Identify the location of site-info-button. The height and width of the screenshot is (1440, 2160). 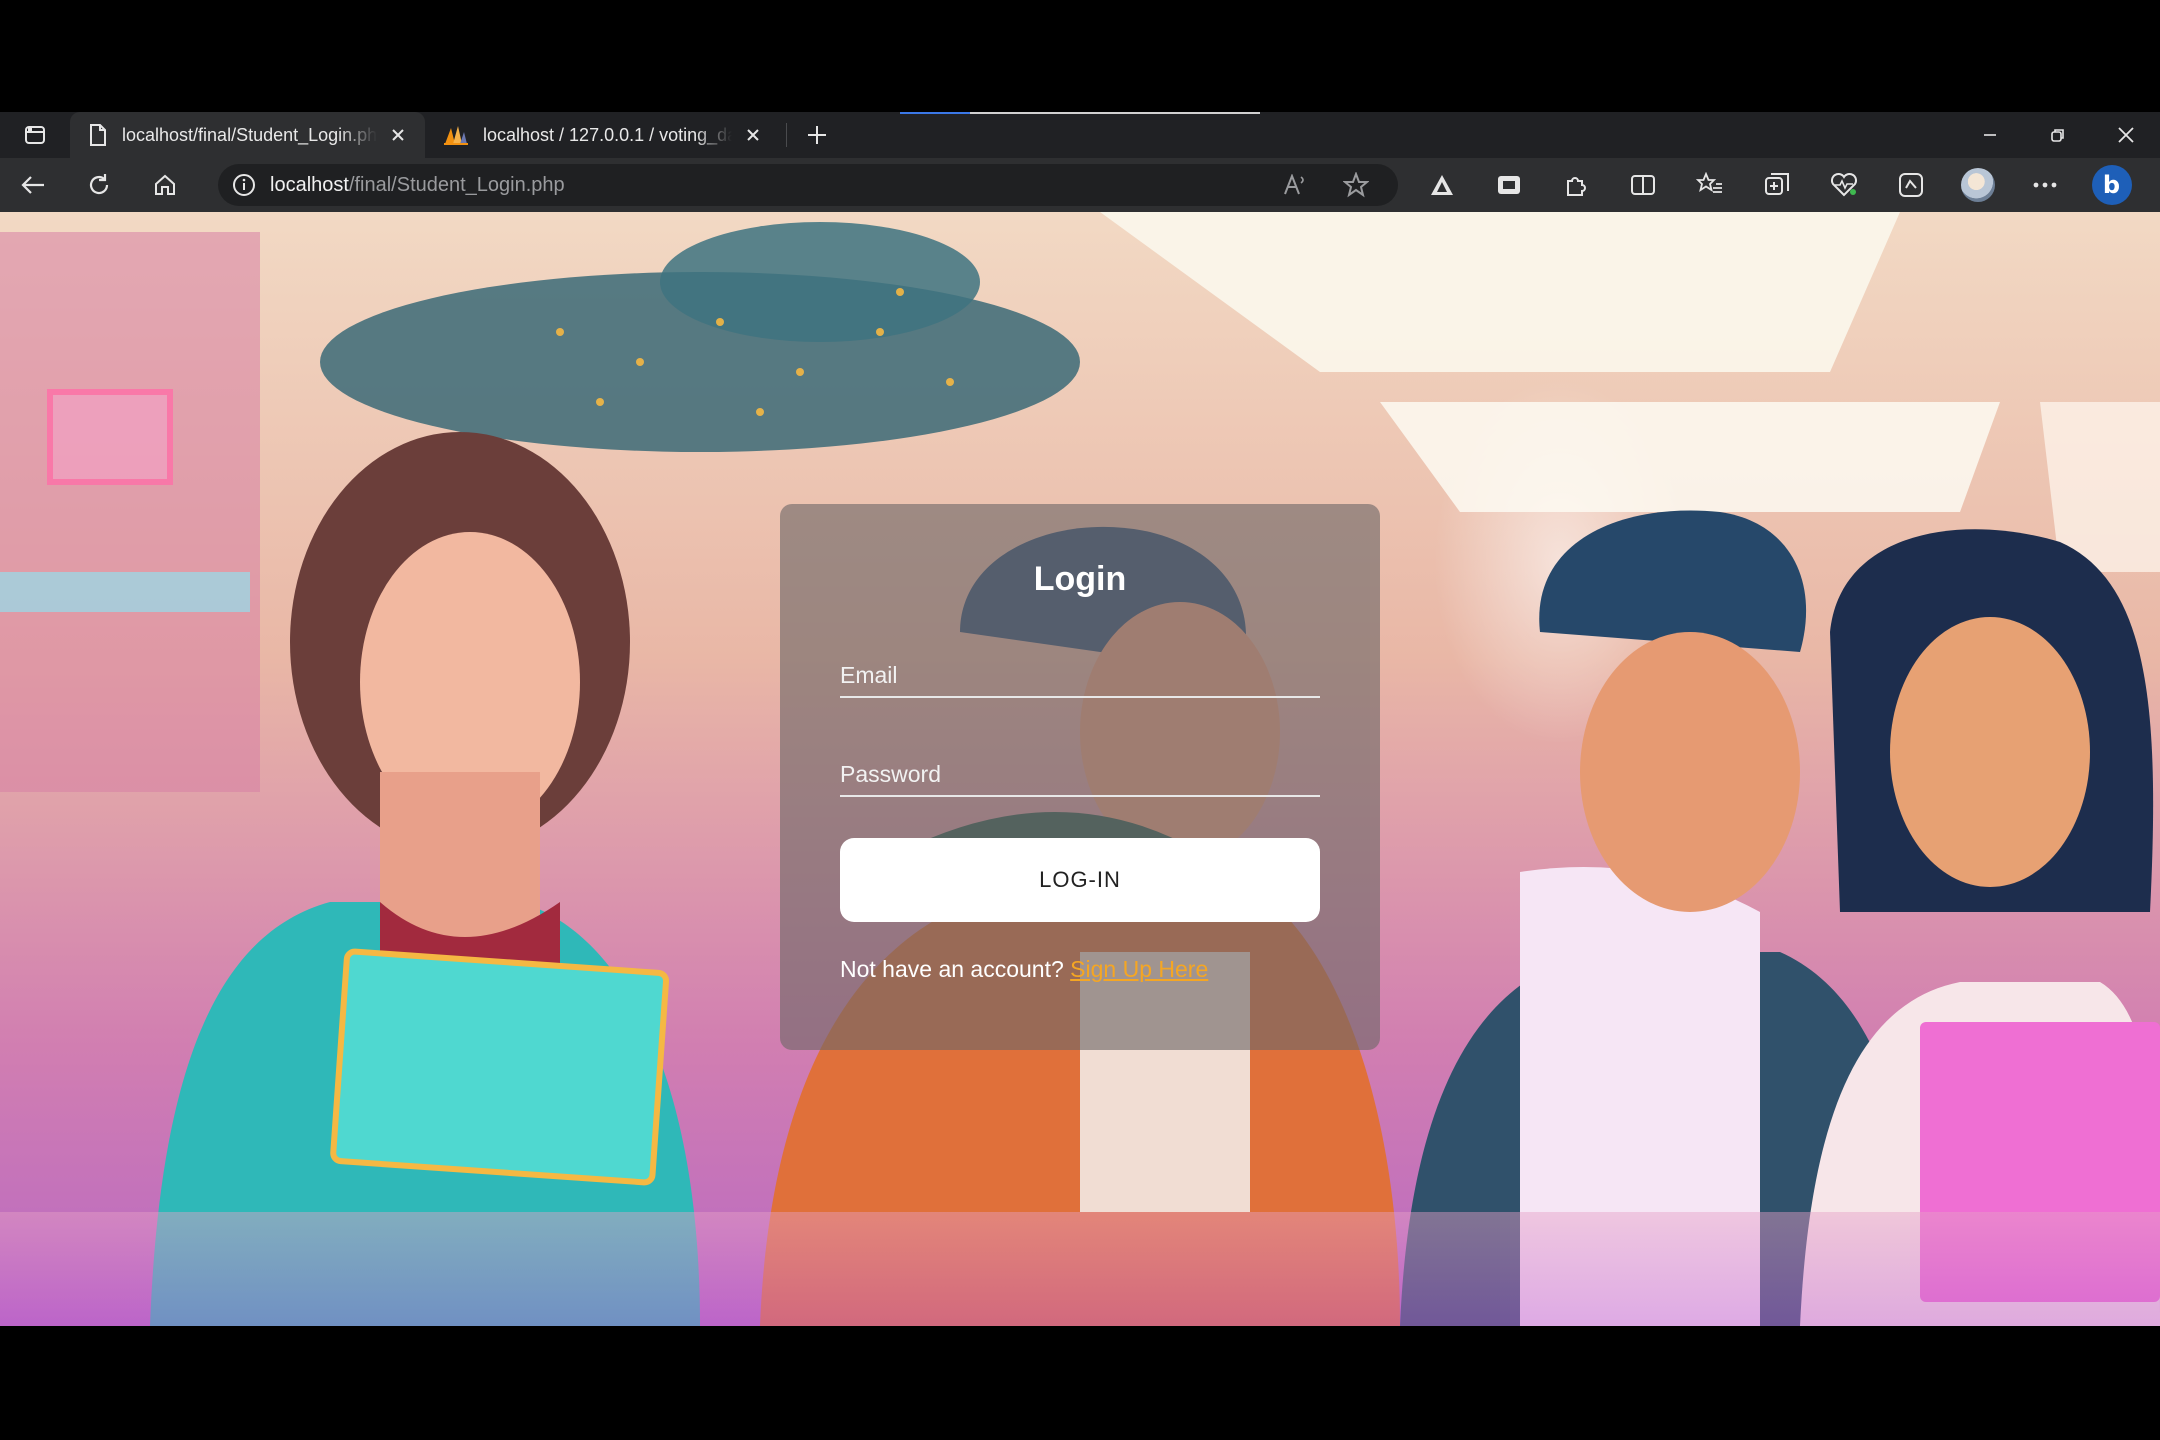
(244, 185).